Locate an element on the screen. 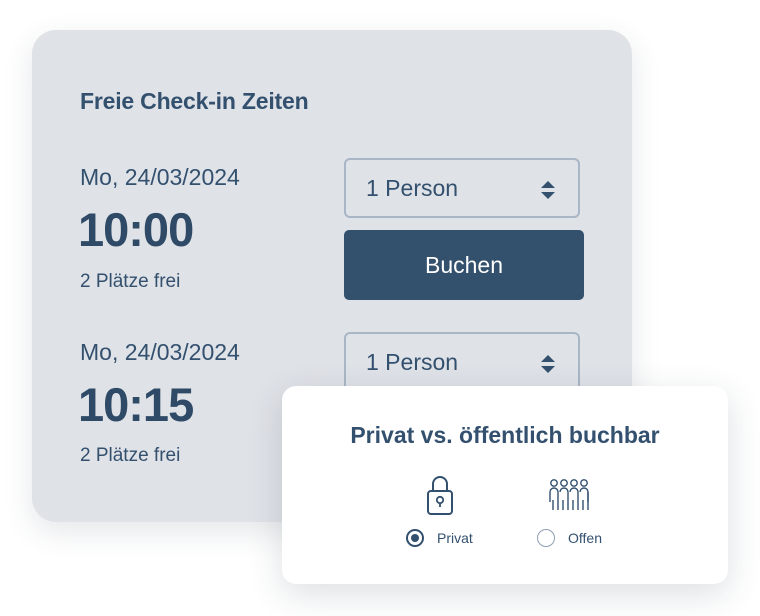 This screenshot has height=616, width=760. slot-1-date: Mo, 24/03/2024 is located at coordinates (160, 177).